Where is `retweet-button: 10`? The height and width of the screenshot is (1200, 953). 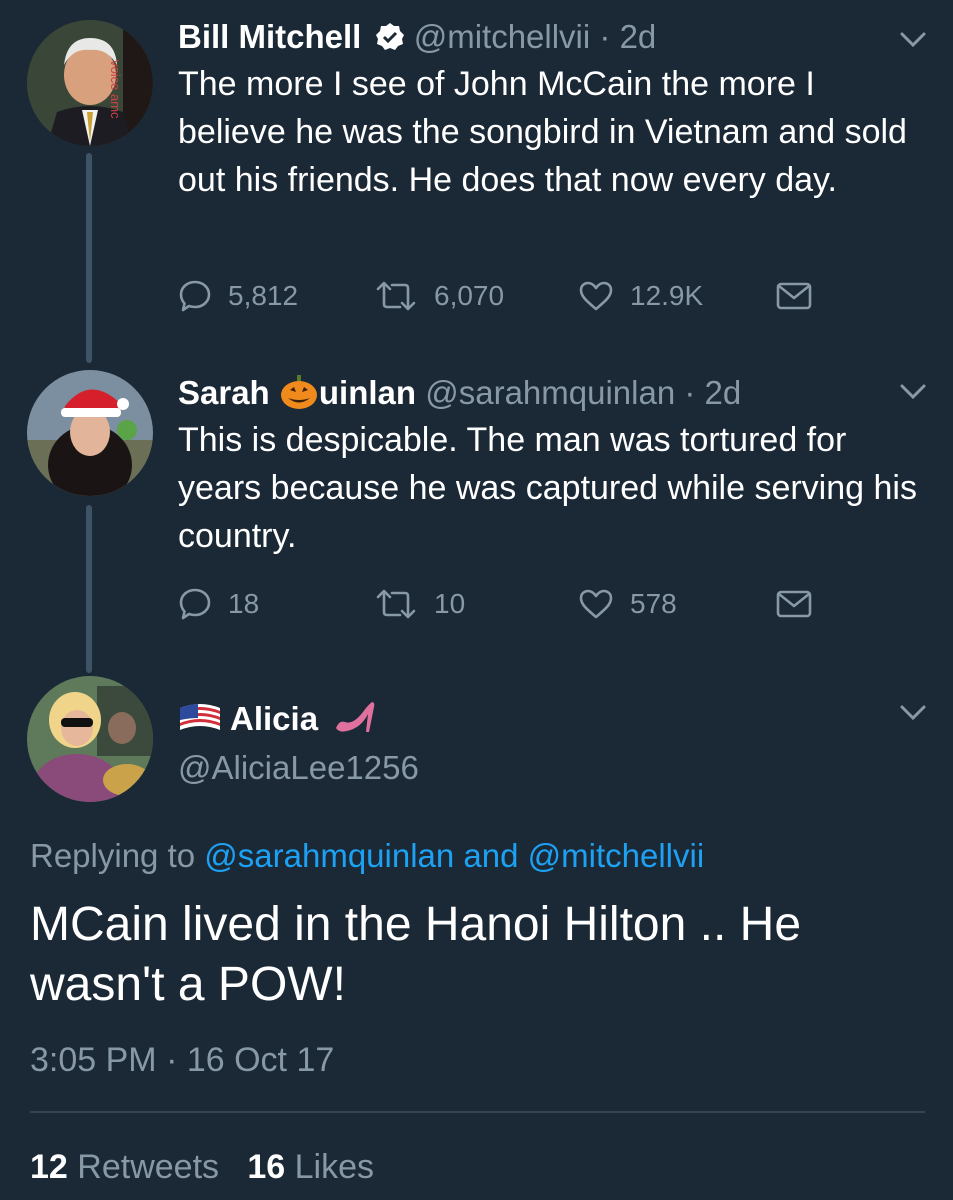 retweet-button: 10 is located at coordinates (419, 604).